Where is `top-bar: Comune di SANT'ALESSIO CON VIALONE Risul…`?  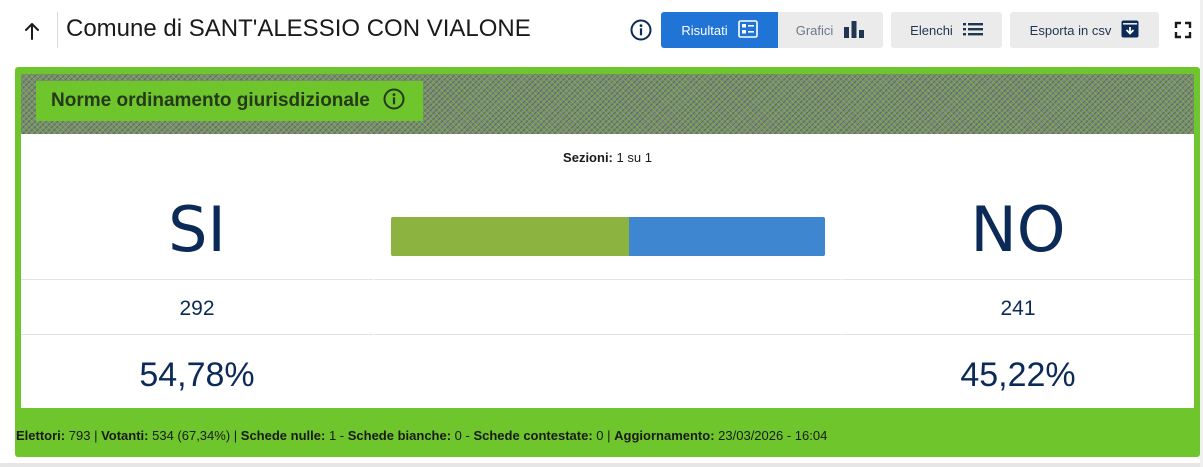
top-bar: Comune di SANT'ALESSIO CON VIALONE Risul… is located at coordinates (601, 31).